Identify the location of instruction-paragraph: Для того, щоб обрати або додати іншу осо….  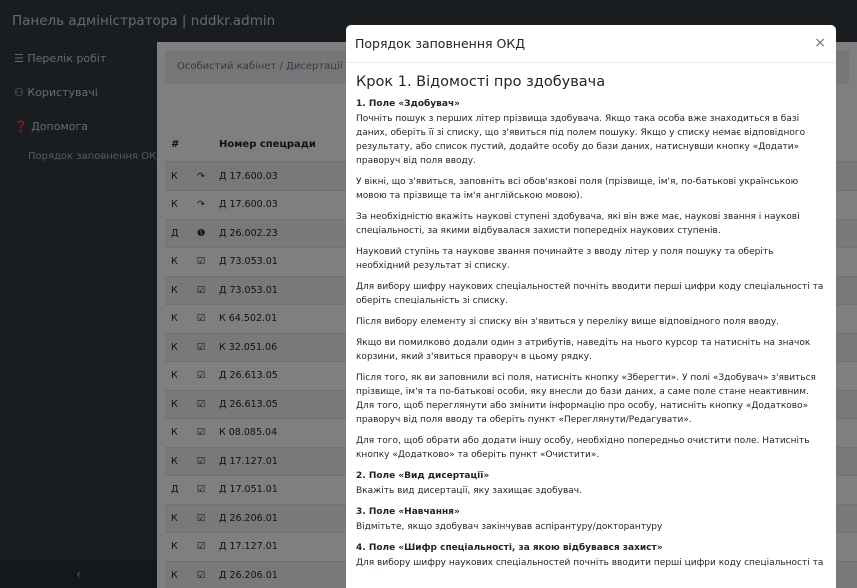
(583, 448).